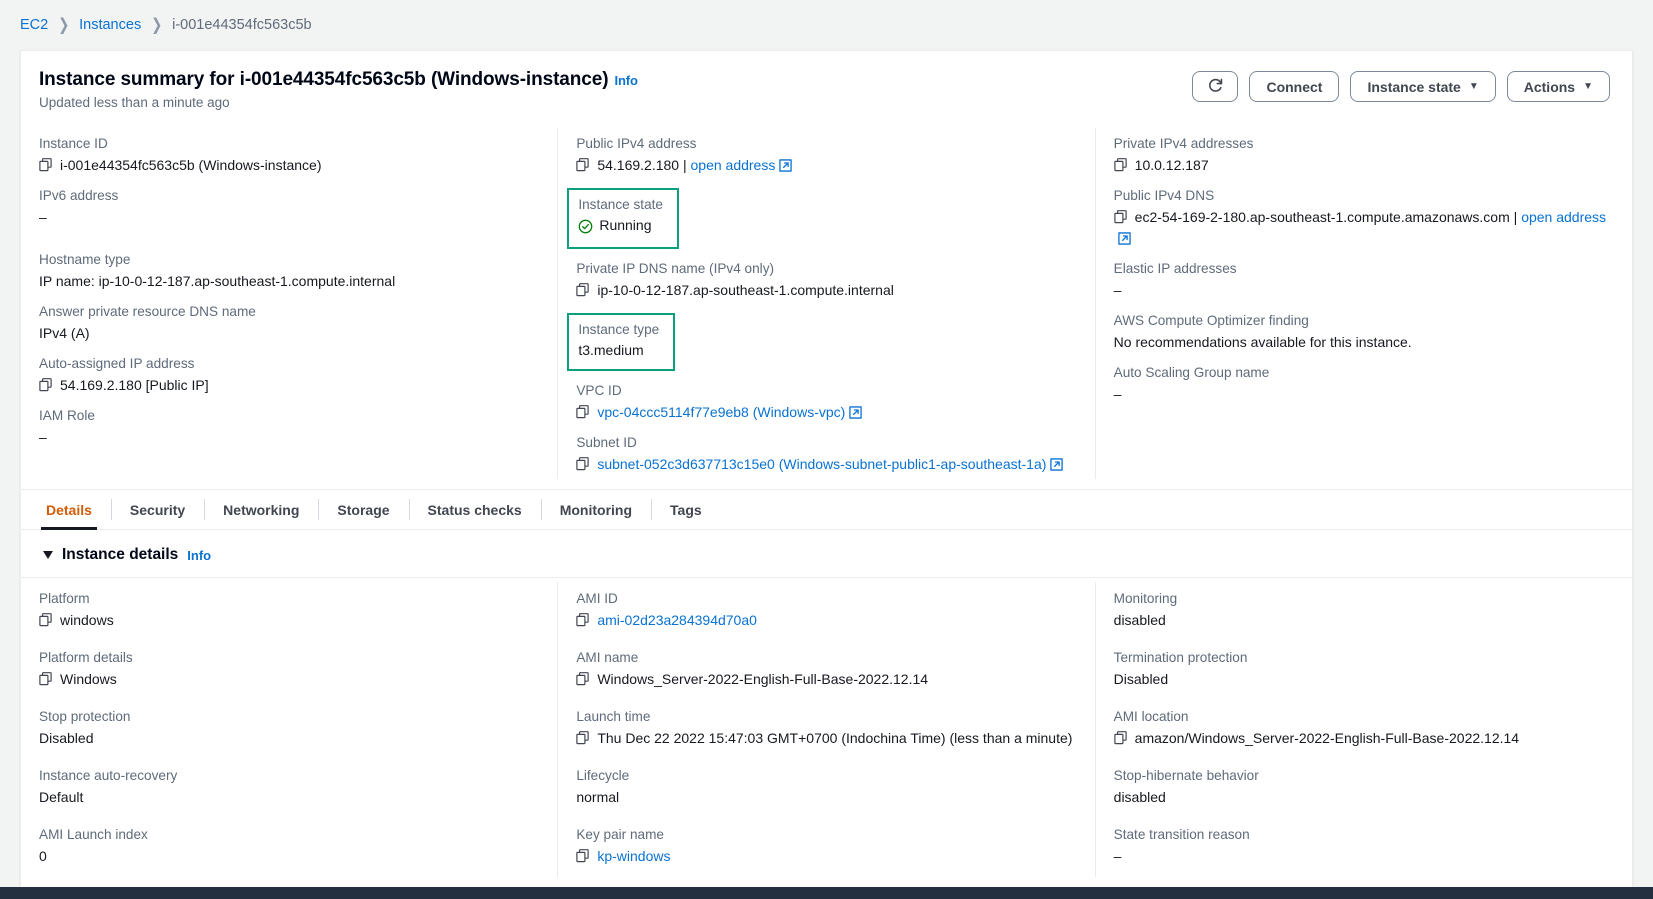  Describe the element at coordinates (1549, 86) in the screenshot. I see `actions-dropdown-label: Actions` at that location.